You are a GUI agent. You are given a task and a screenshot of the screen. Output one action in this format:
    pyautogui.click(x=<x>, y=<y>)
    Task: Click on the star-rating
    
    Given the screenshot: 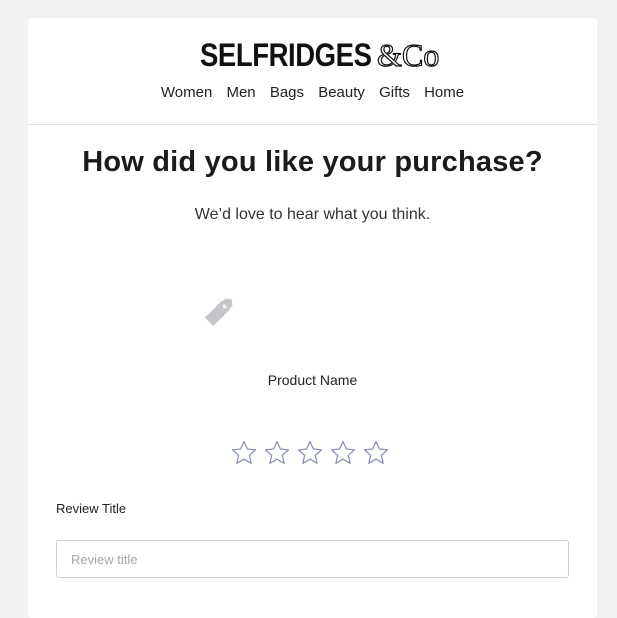 What is the action you would take?
    pyautogui.click(x=312, y=454)
    